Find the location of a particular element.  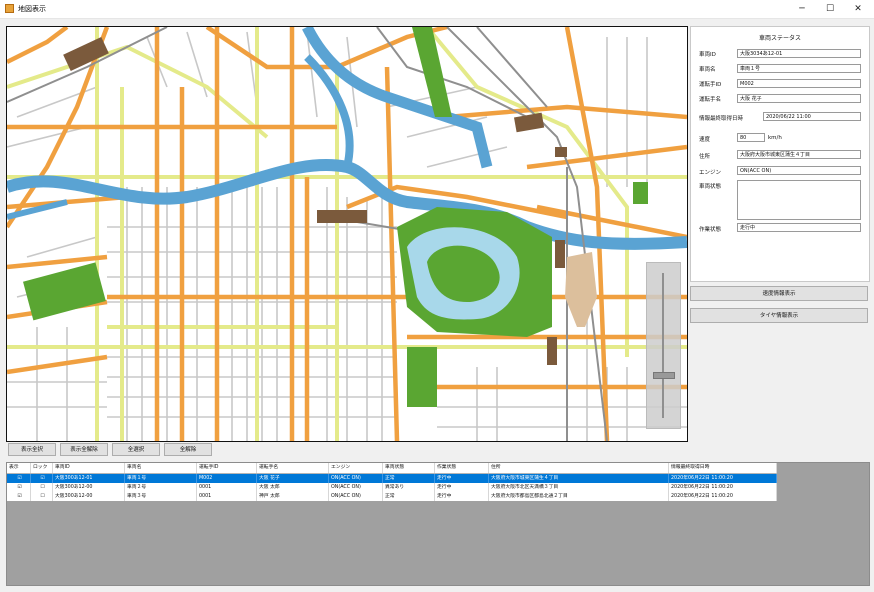

close-button: ✕ is located at coordinates (858, 9).